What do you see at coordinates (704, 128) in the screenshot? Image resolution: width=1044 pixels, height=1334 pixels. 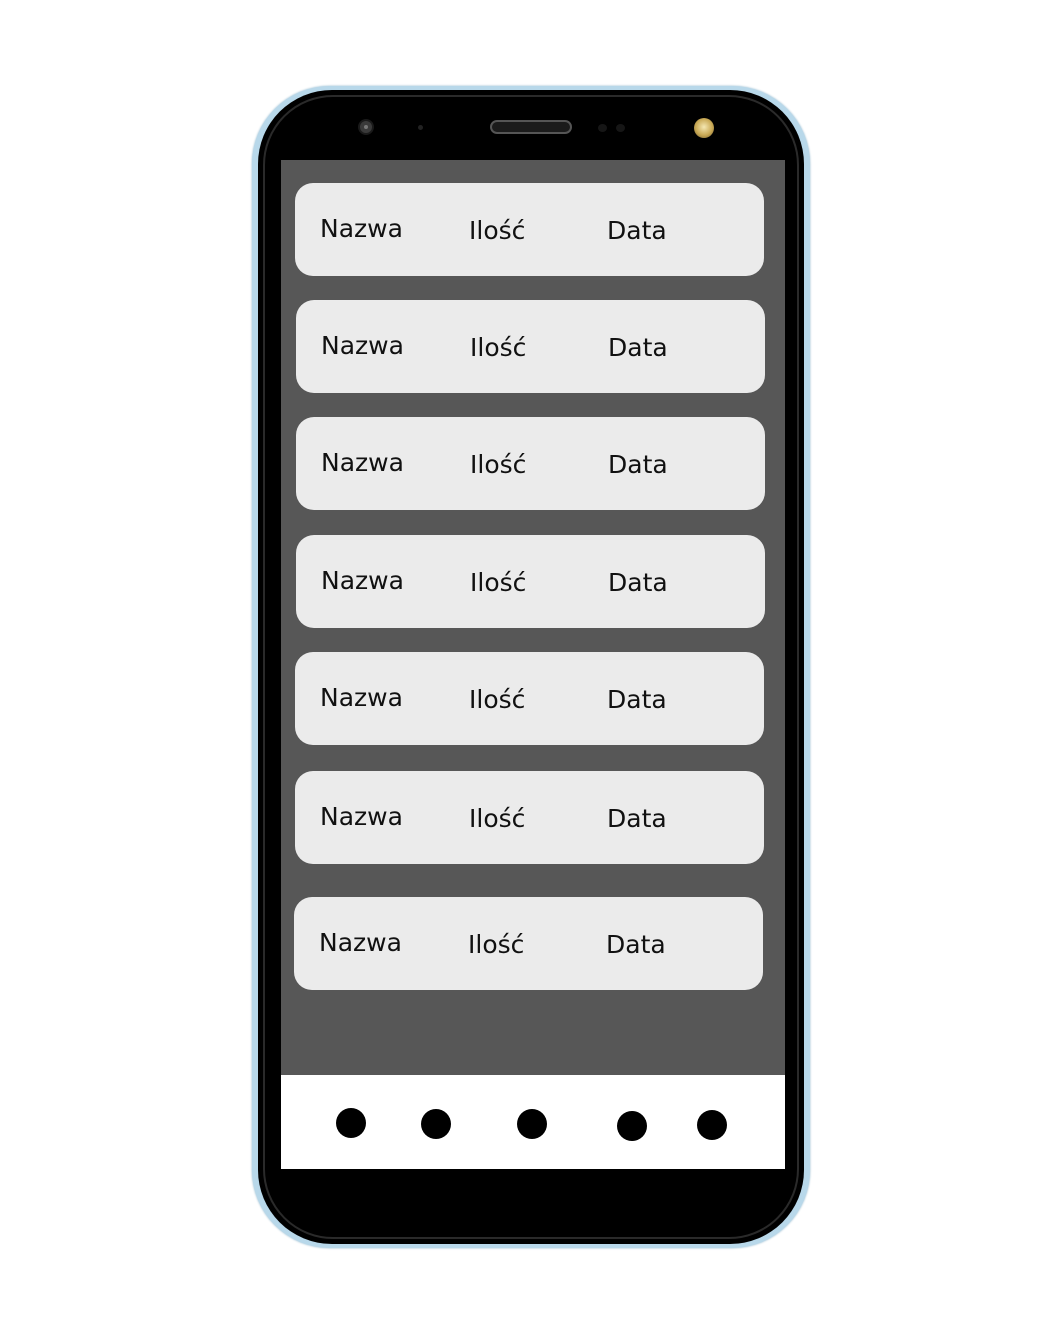 I see `flash-icon` at bounding box center [704, 128].